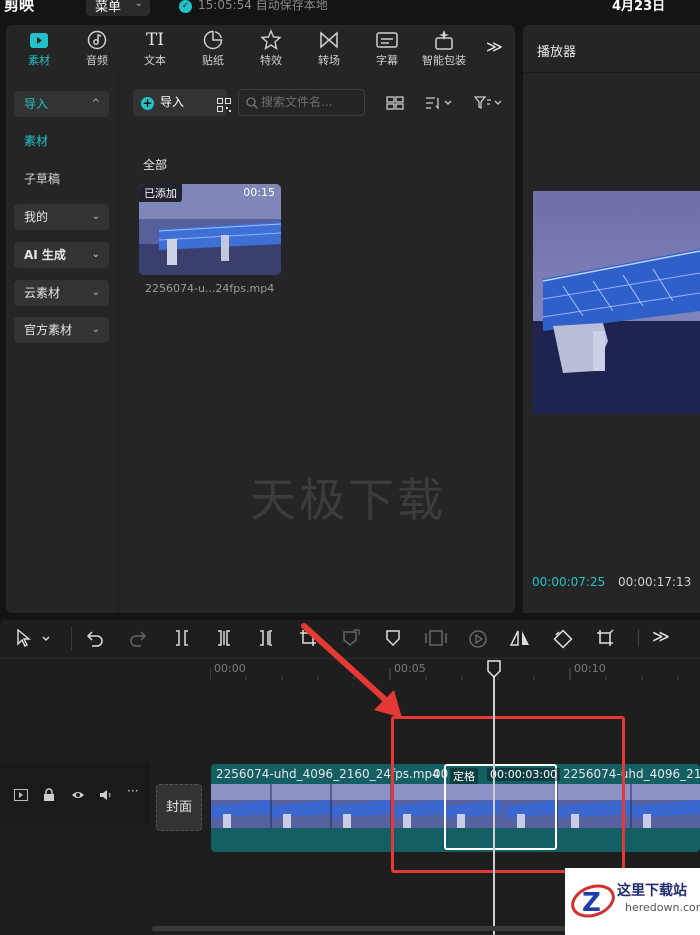 This screenshot has width=700, height=935. What do you see at coordinates (519, 640) in the screenshot?
I see `mirror-icon` at bounding box center [519, 640].